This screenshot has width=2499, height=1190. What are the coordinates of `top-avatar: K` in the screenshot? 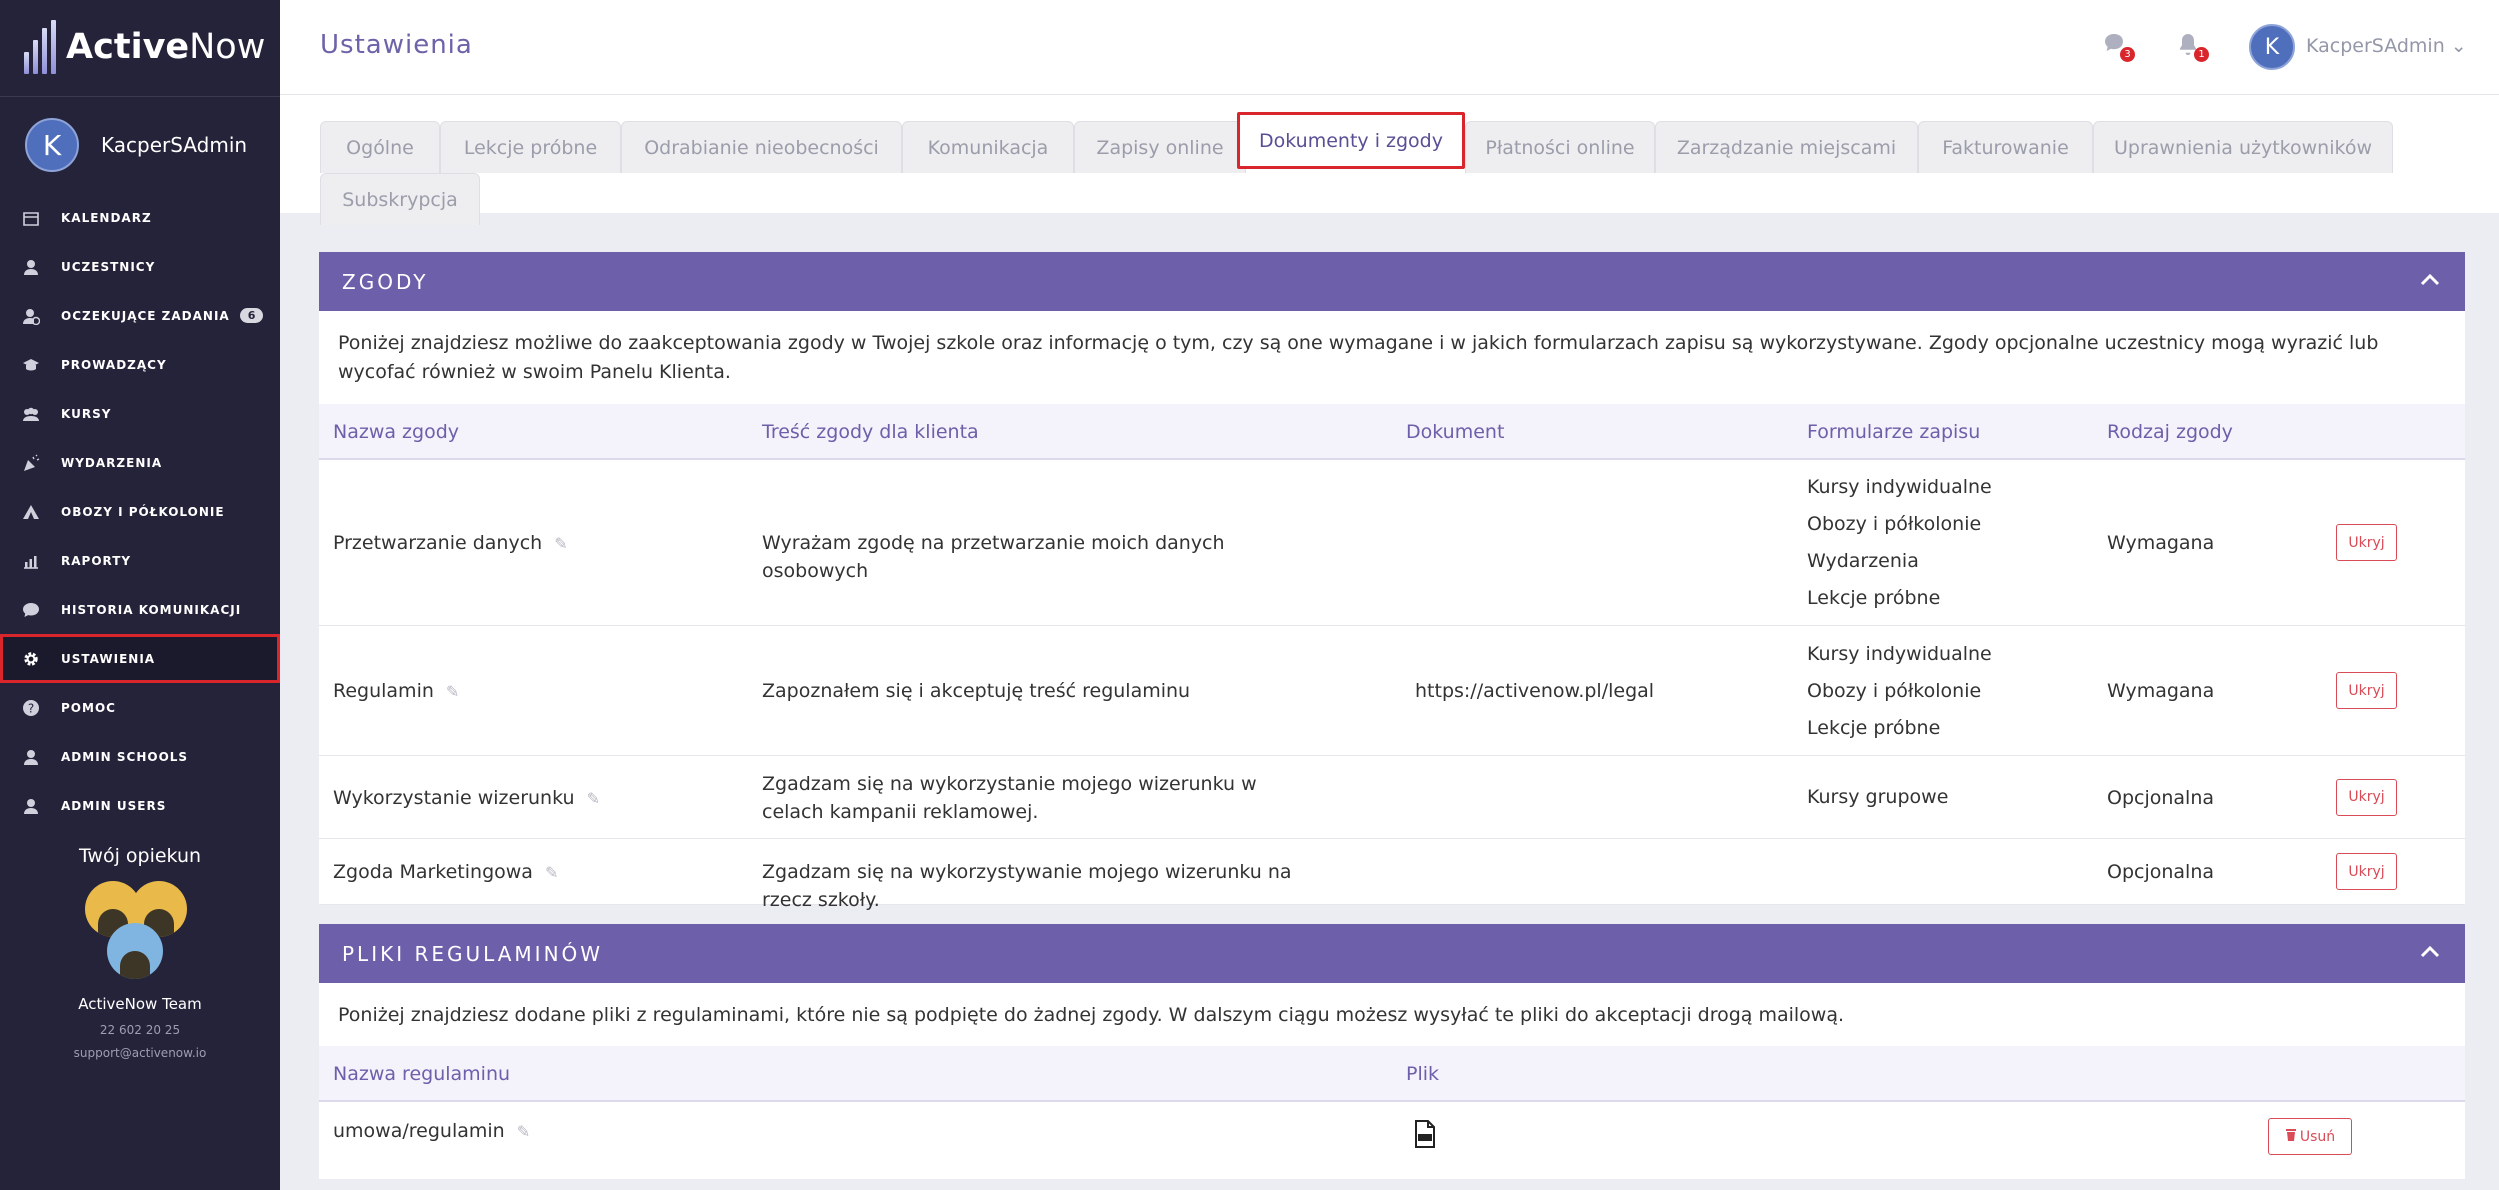 It's located at (2272, 47).